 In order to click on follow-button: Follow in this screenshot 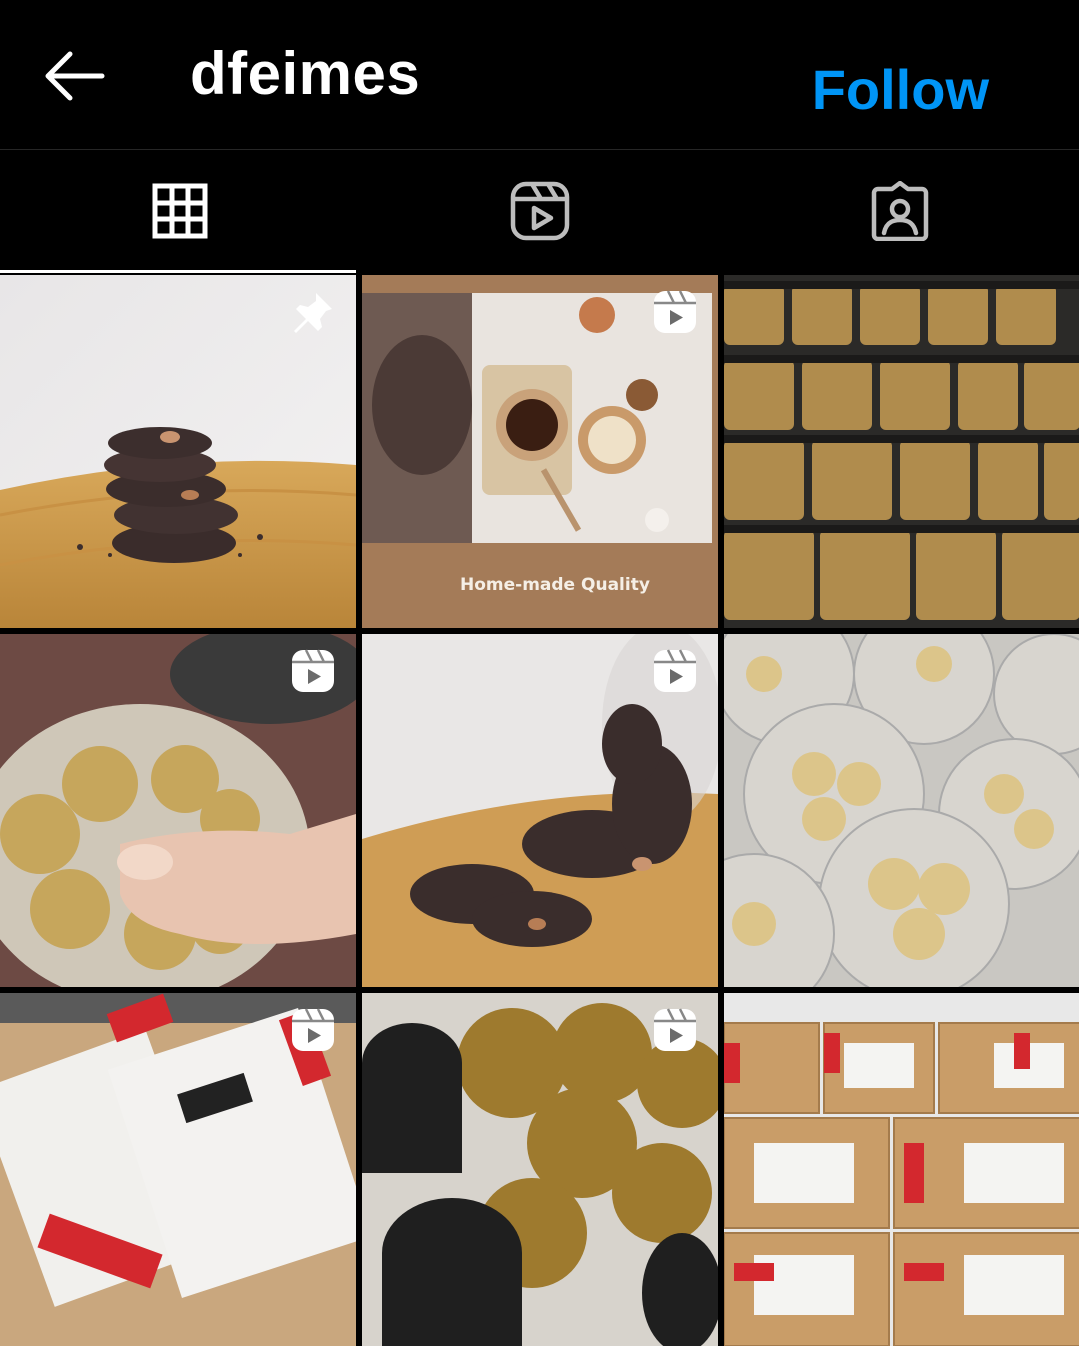, I will do `click(900, 90)`.